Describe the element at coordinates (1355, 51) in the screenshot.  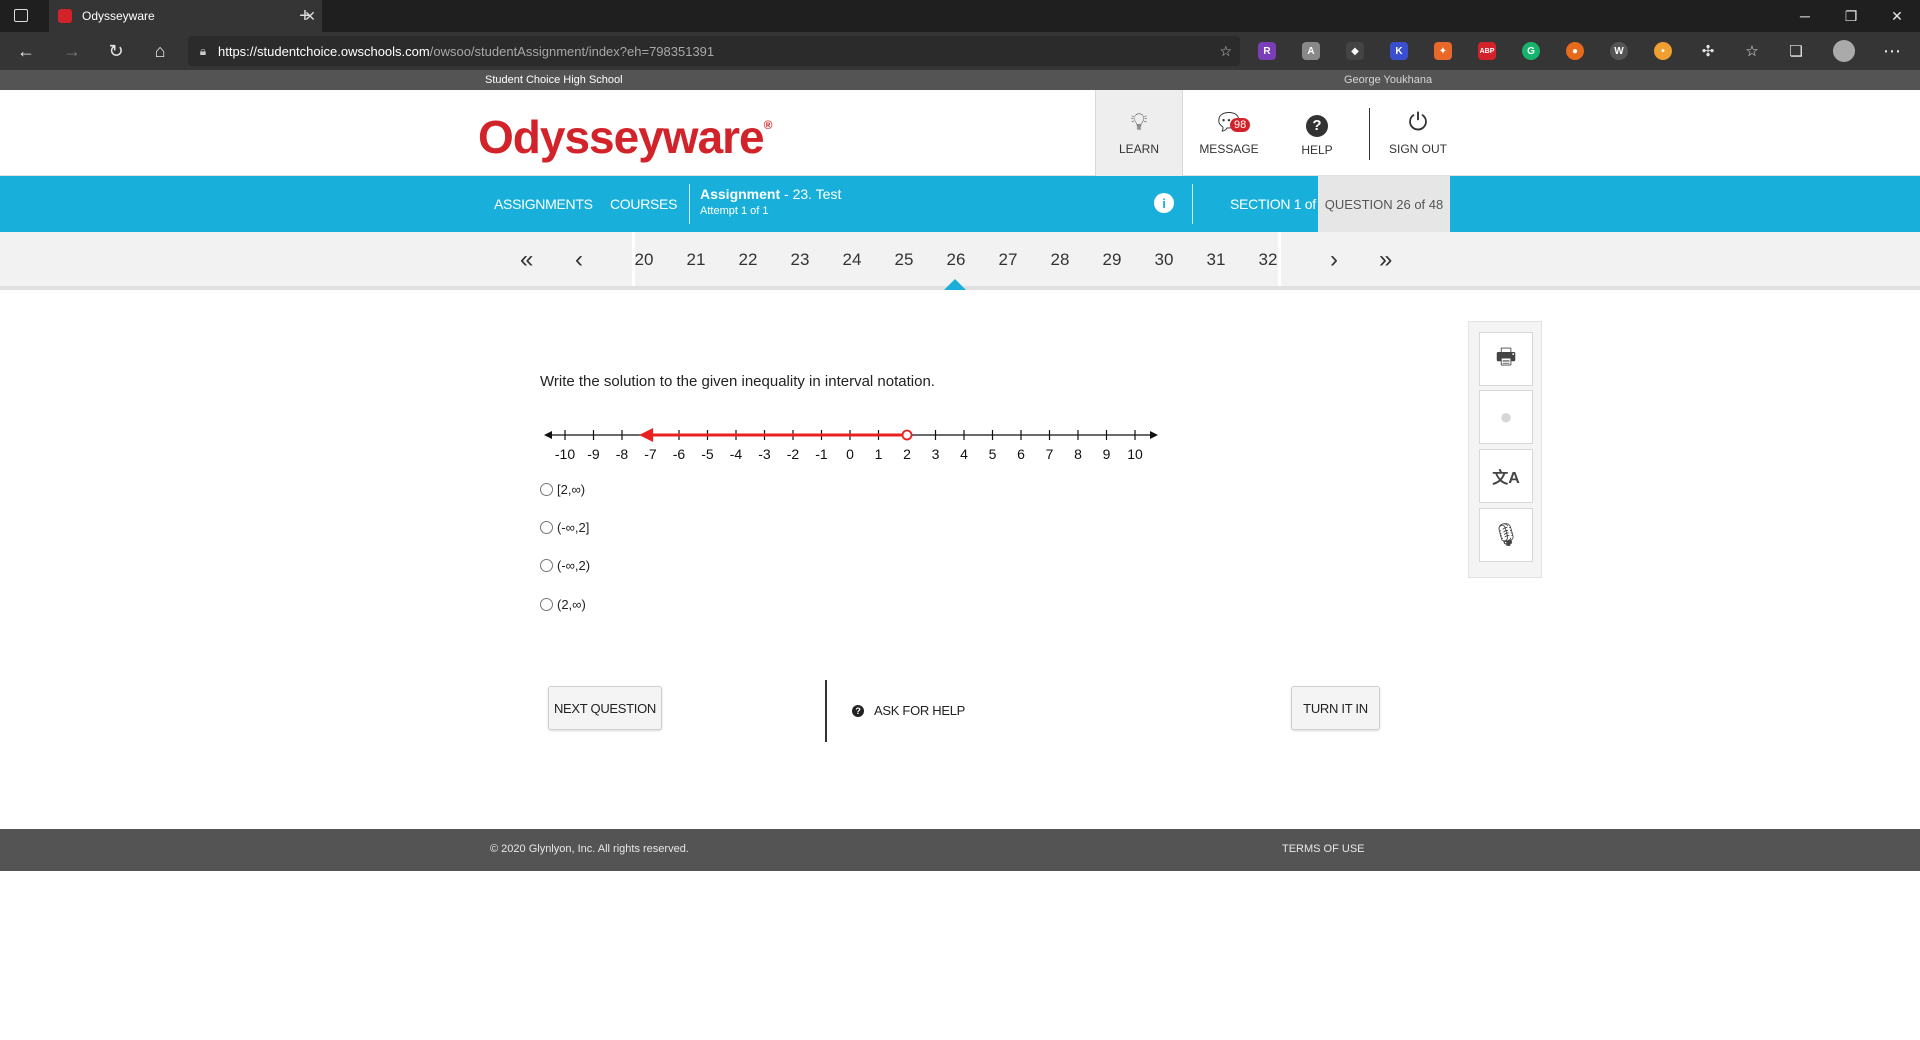
I see `extension-shield-icon: ◆` at that location.